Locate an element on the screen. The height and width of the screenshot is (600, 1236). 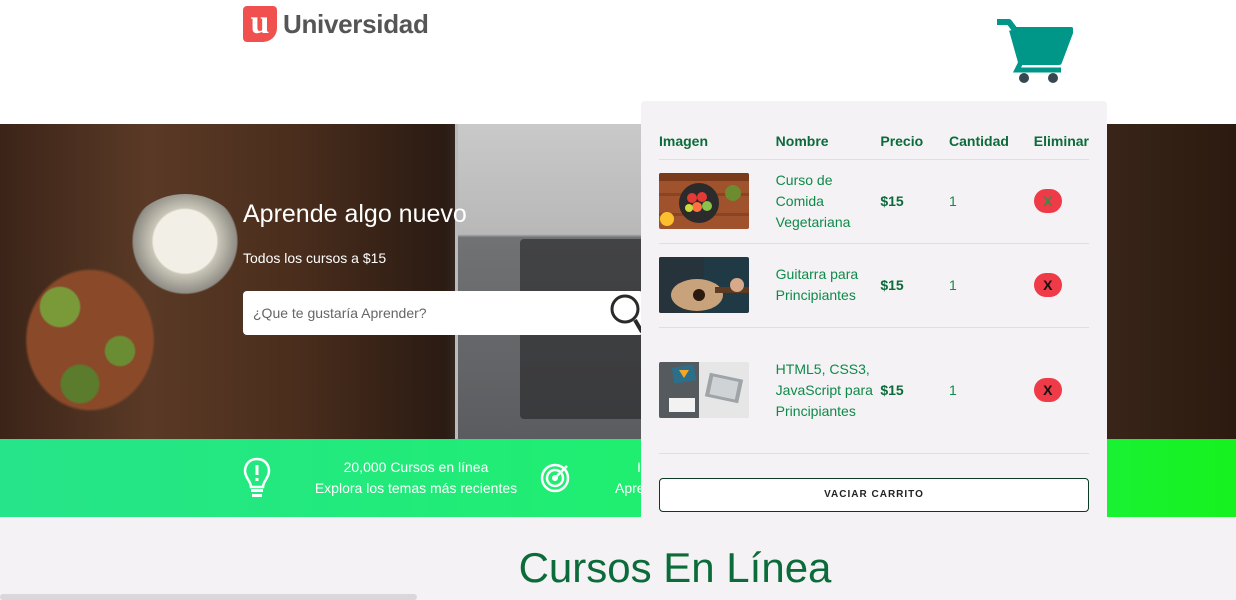
section-title: Cursos En Línea is located at coordinates (675, 567).